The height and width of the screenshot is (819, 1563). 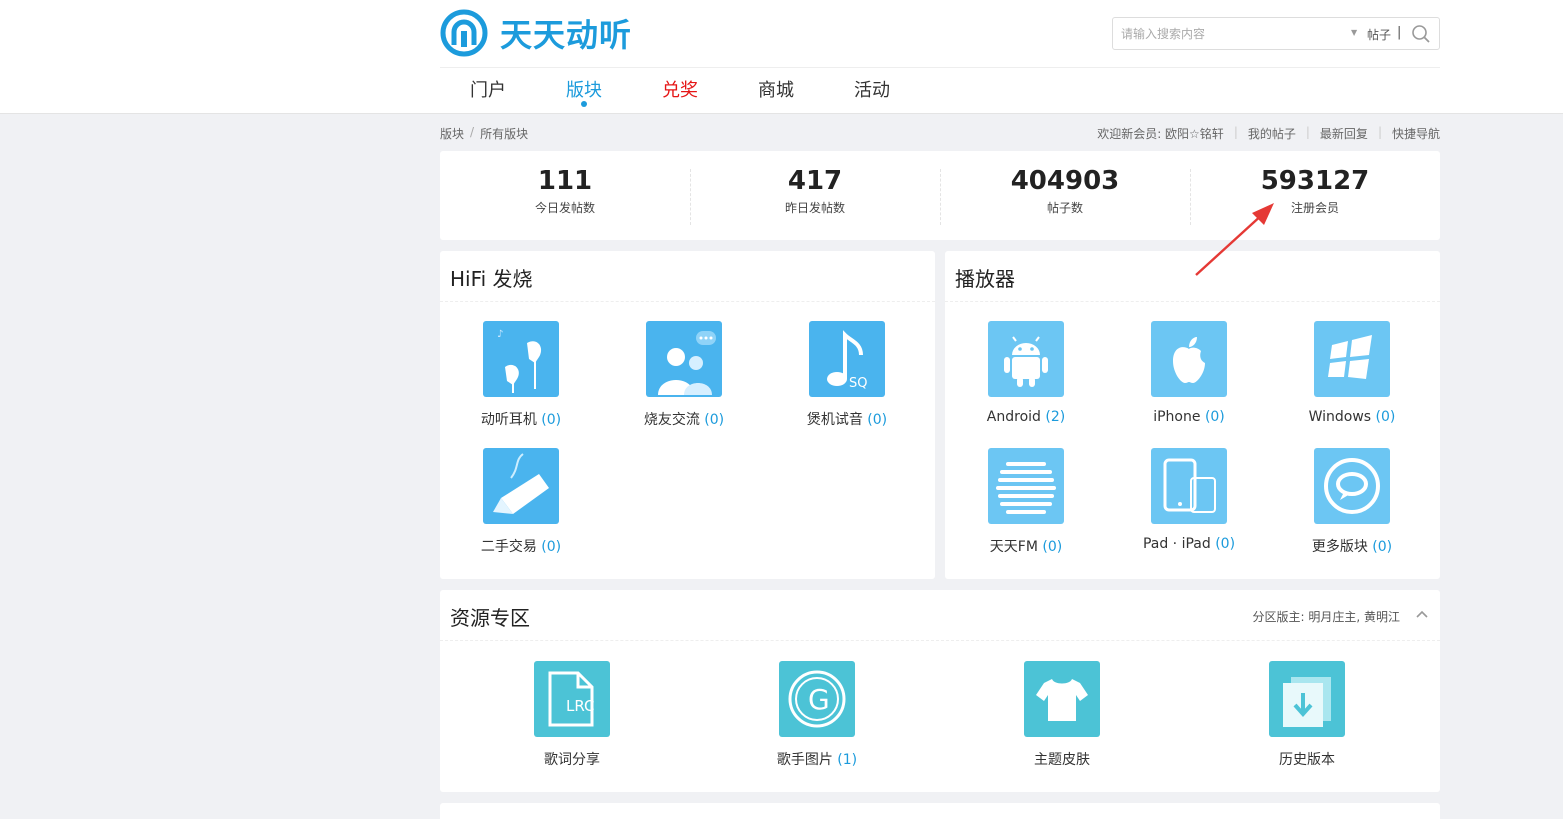 I want to click on forum-item: Android (2), so click(x=1026, y=373).